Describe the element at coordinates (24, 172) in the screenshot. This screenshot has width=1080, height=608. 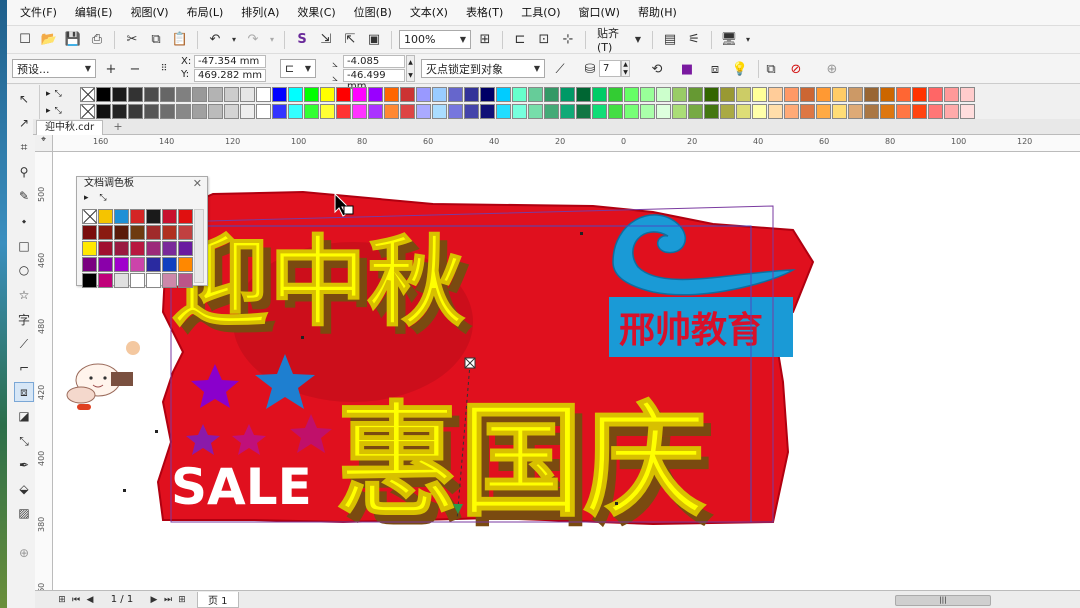
I see `zoom-tool-icon: ⚲` at that location.